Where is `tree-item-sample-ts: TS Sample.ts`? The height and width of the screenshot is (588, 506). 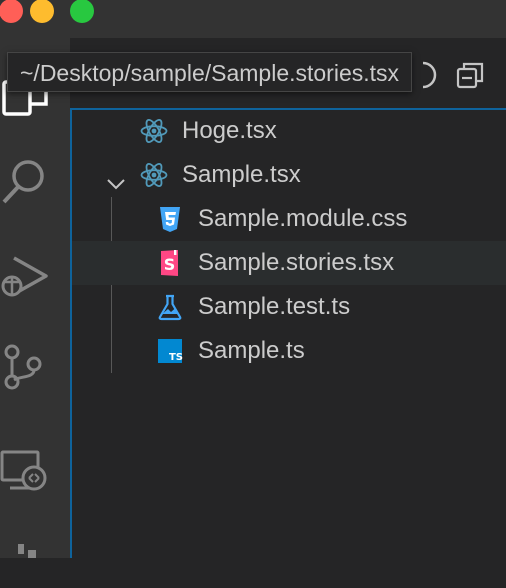
tree-item-sample-ts: TS Sample.ts is located at coordinates (289, 351).